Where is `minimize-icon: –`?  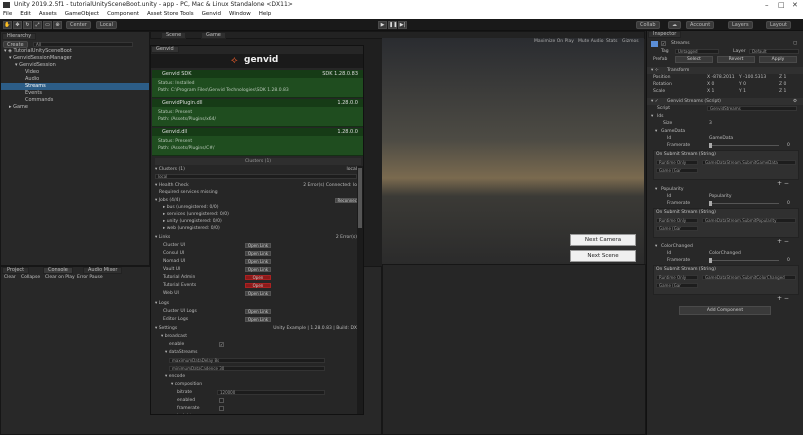 minimize-icon: – is located at coordinates (767, 5).